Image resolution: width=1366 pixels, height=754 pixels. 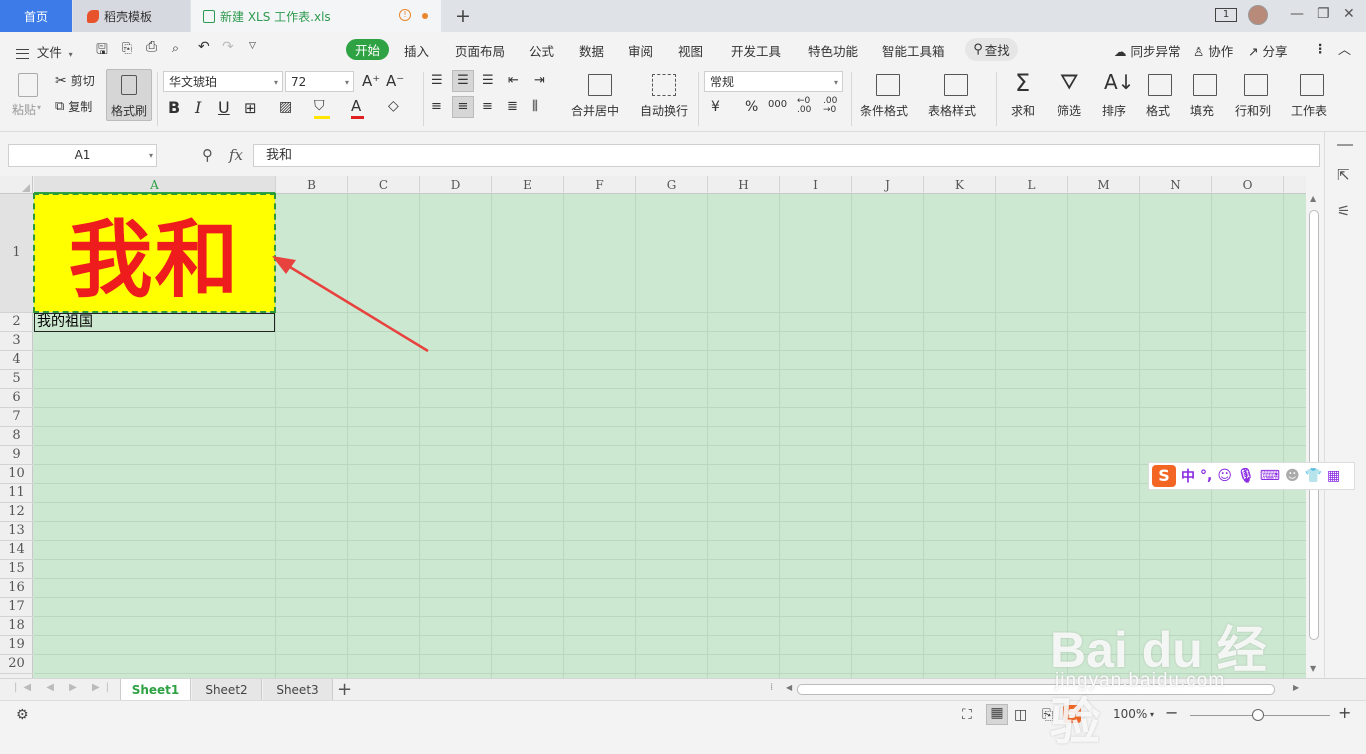 What do you see at coordinates (595, 110) in the screenshot?
I see `merge-center-button: 合并居中` at bounding box center [595, 110].